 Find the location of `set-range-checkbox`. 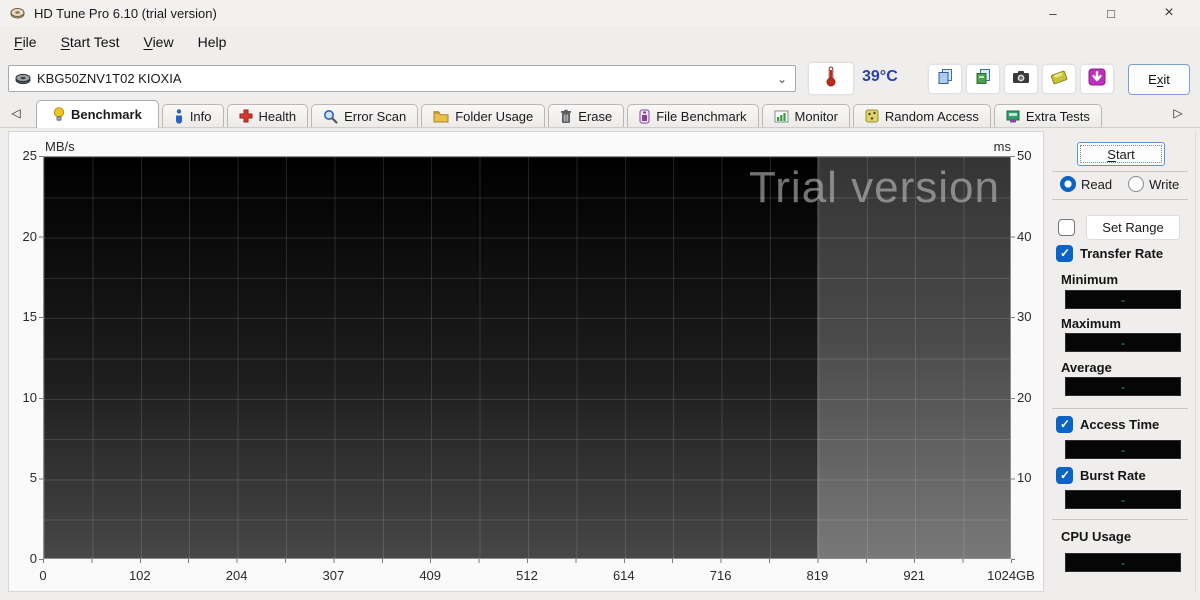

set-range-checkbox is located at coordinates (1066, 227).